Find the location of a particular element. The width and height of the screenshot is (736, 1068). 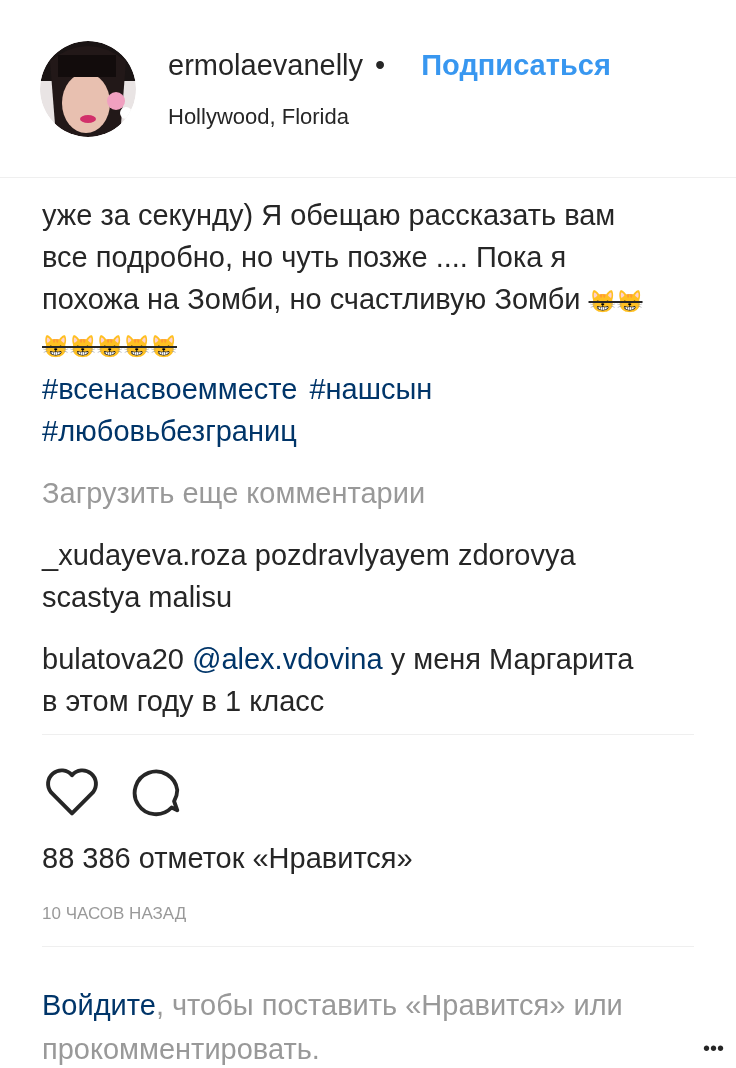

login-link: Войдите is located at coordinates (99, 1005).